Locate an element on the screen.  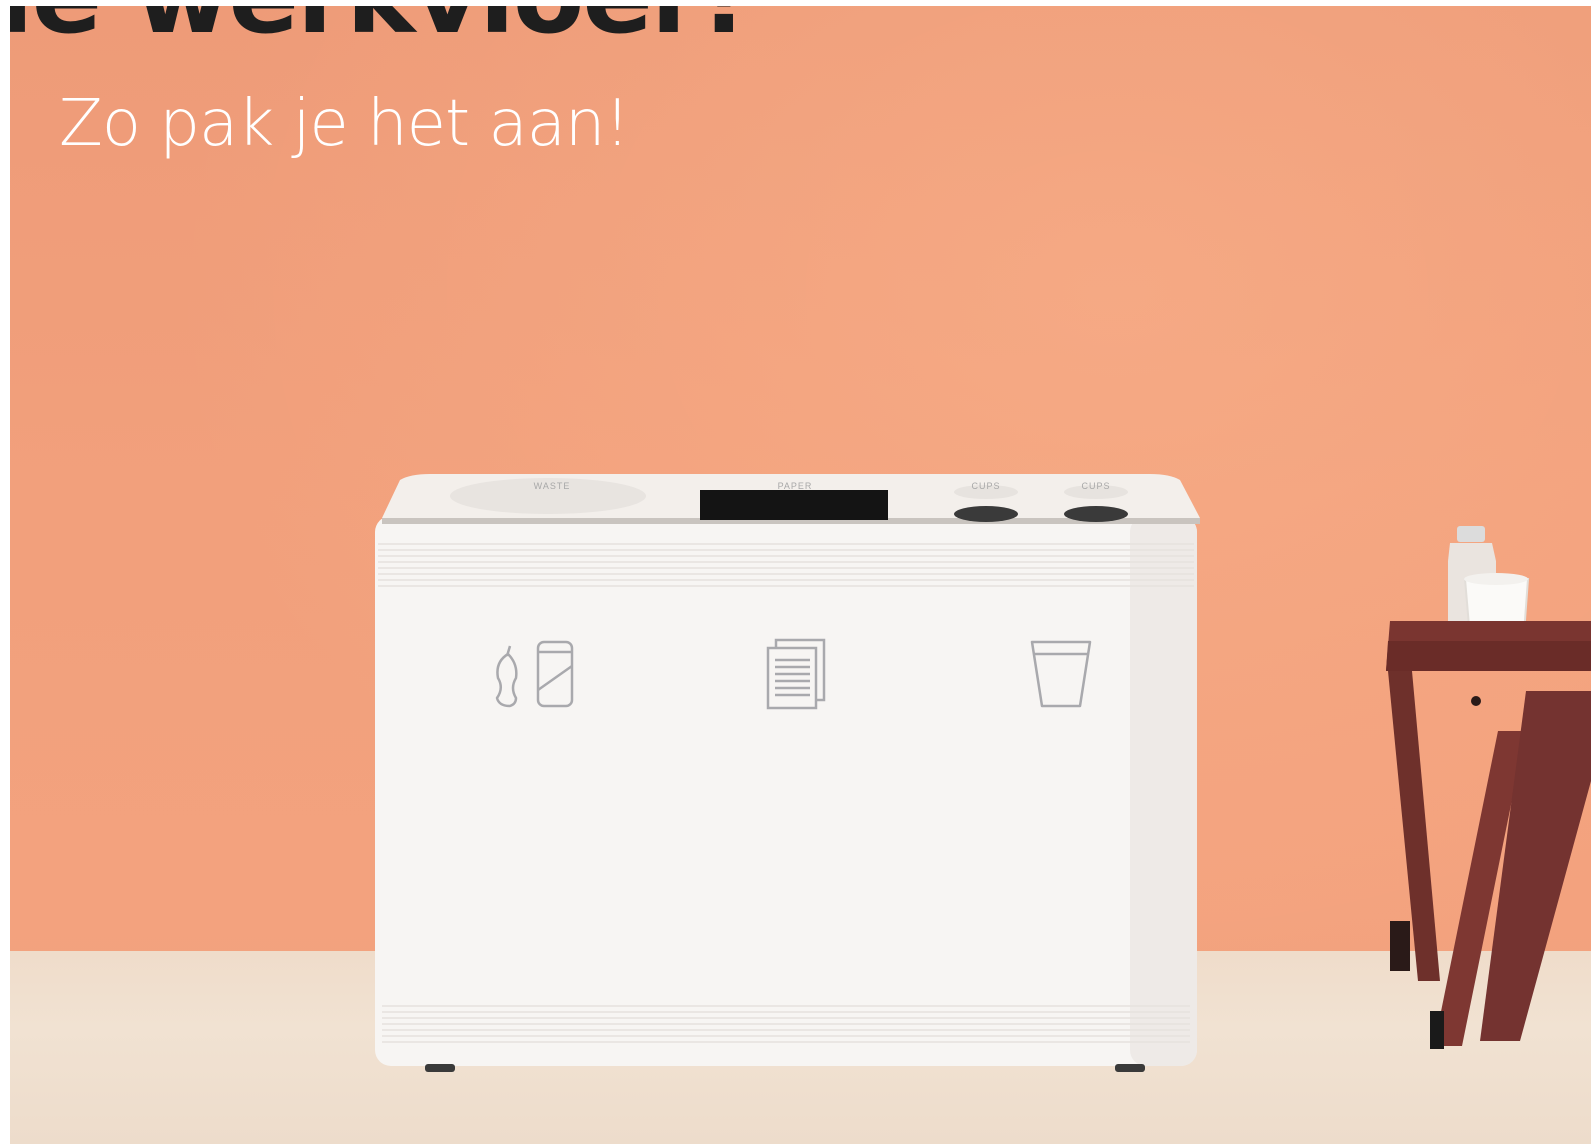
side-stool is located at coordinates (1488, 787).